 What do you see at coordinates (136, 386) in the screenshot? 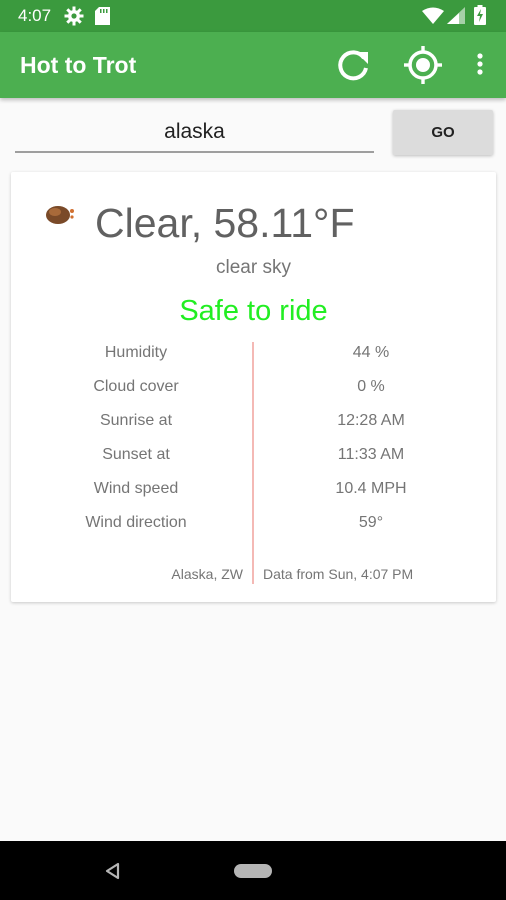
I see `detail-label: Cloud cover` at bounding box center [136, 386].